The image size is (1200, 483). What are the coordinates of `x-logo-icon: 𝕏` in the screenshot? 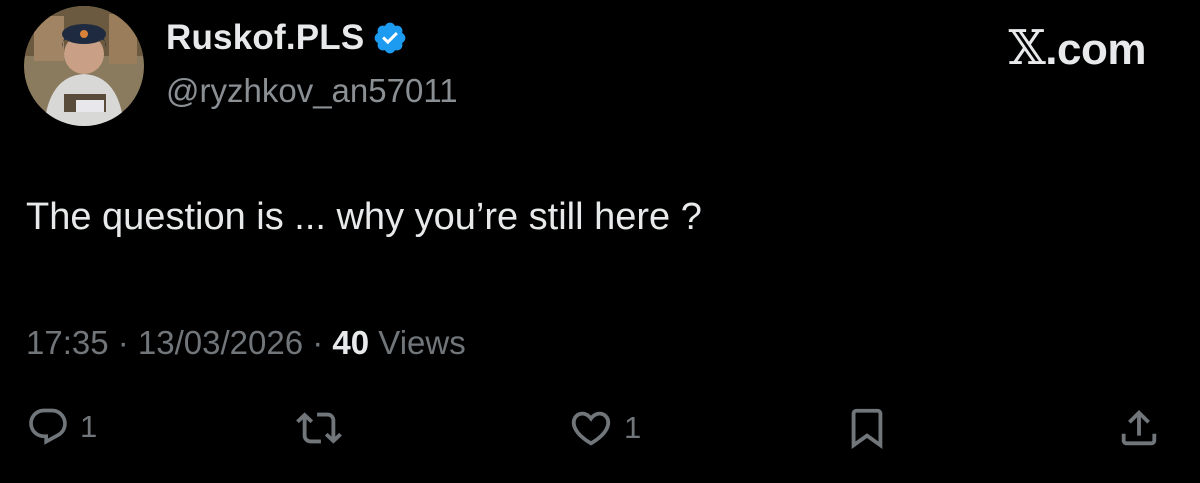 It's located at (1027, 48).